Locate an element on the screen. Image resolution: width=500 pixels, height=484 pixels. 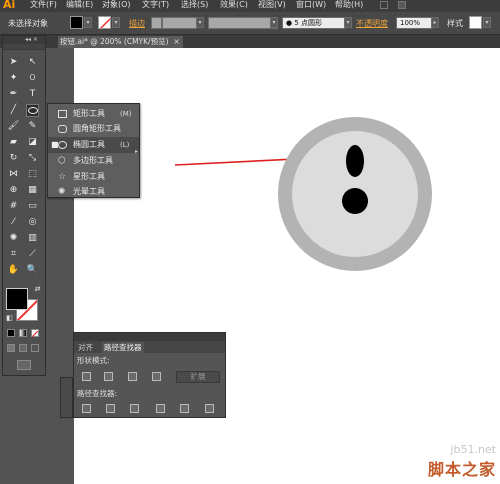
tab-align: 对齐 is located at coordinates (85, 347).